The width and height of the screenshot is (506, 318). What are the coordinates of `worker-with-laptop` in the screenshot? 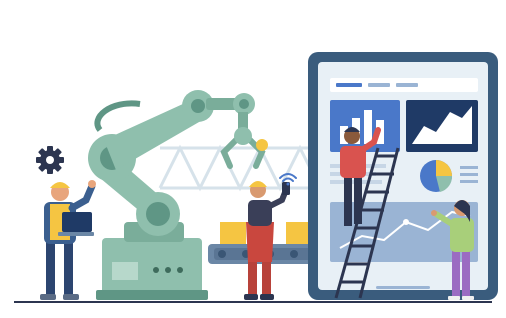 It's located at (68, 240).